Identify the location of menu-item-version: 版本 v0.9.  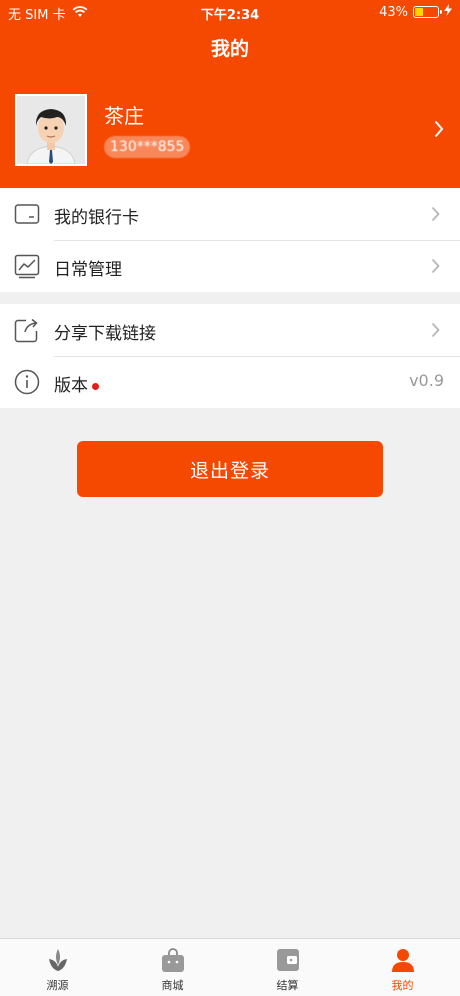
(230, 382).